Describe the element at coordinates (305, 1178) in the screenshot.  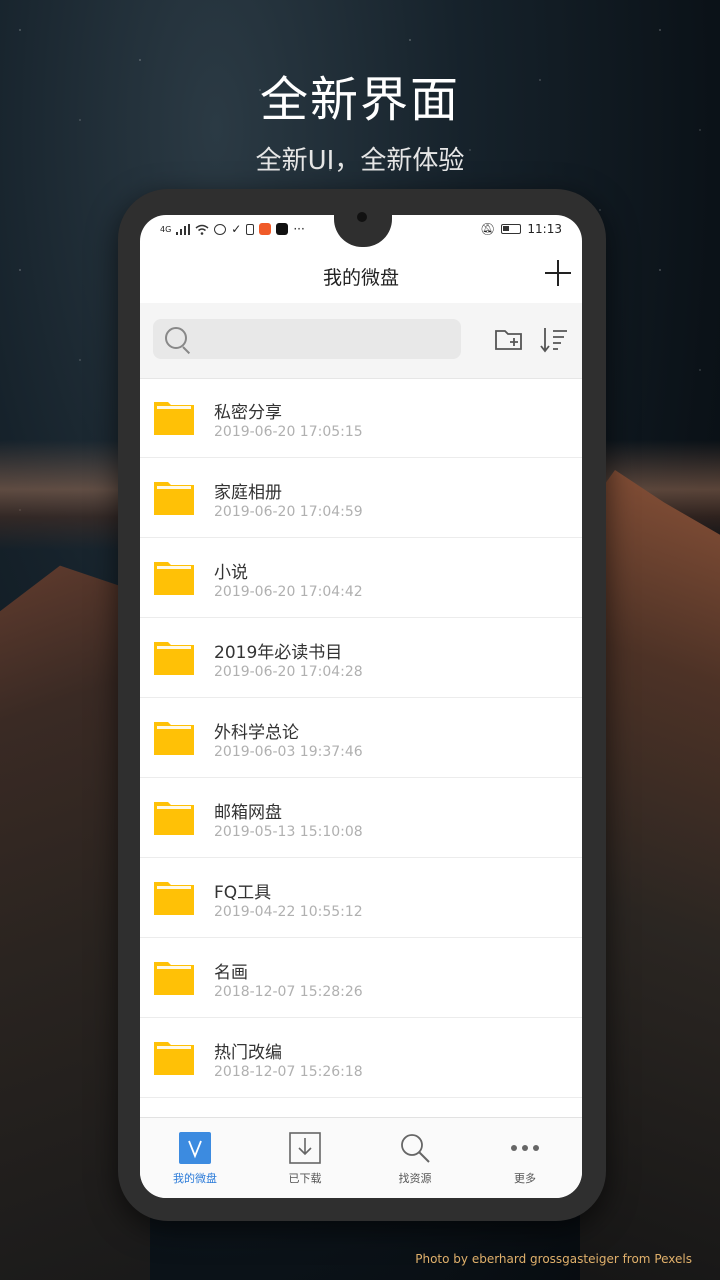
I see `tab-label: 已下载` at that location.